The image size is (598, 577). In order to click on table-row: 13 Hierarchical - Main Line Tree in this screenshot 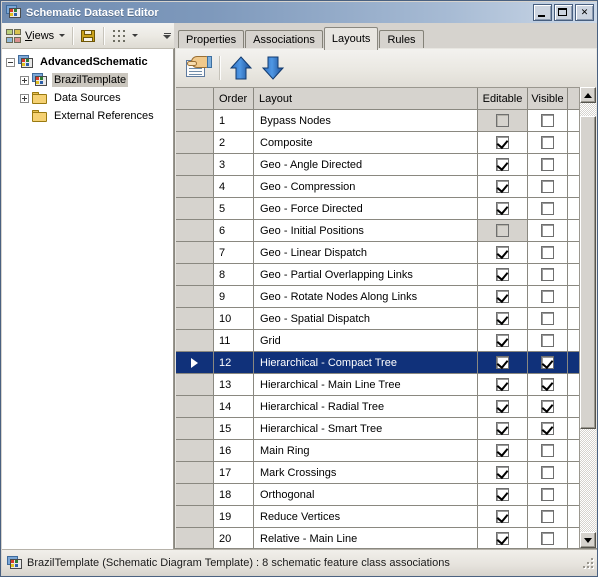, I will do `click(386, 385)`.